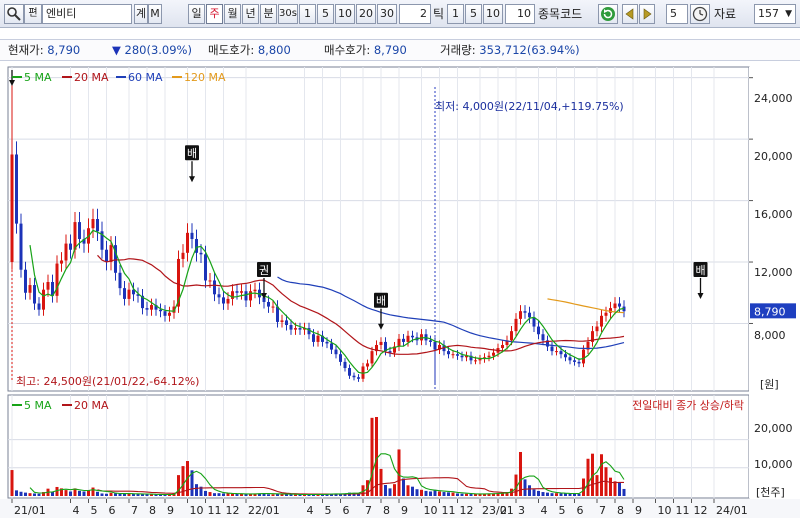 Image resolution: width=800 pixels, height=518 pixels. I want to click on refresh-button, so click(608, 14).